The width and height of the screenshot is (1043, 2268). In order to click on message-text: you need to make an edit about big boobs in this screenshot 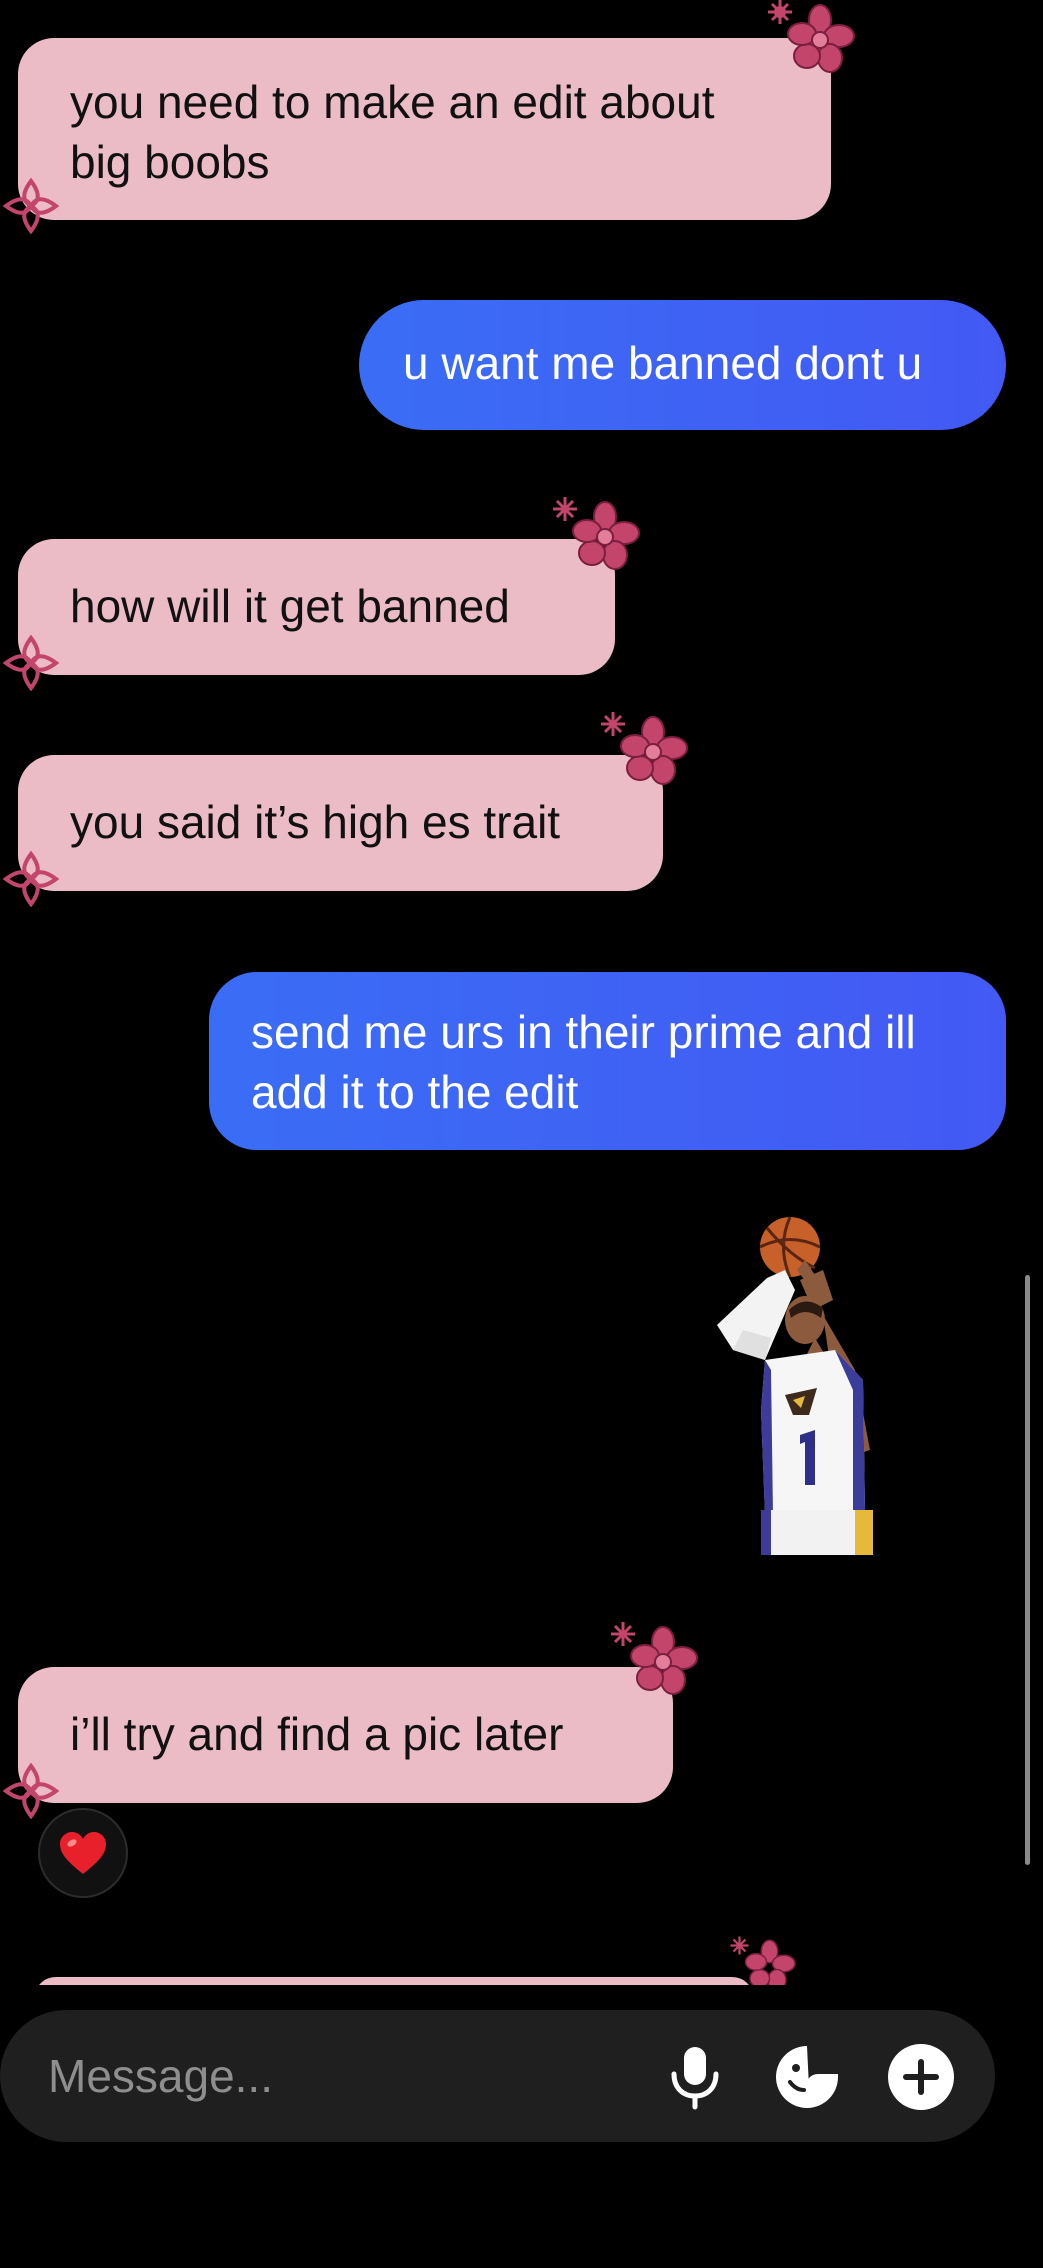, I will do `click(392, 132)`.